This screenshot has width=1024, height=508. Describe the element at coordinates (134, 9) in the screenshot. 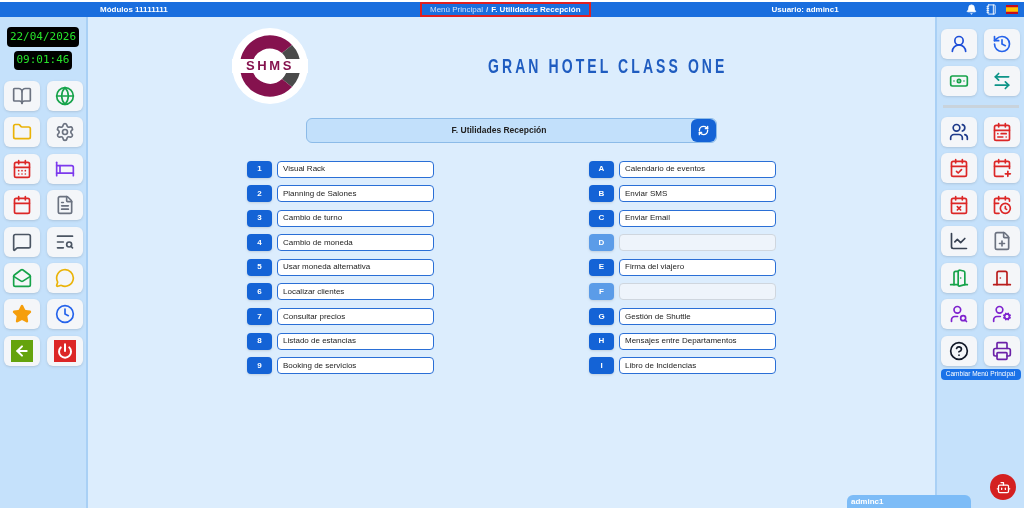

I see `modules-label: Módulos 11111111` at that location.